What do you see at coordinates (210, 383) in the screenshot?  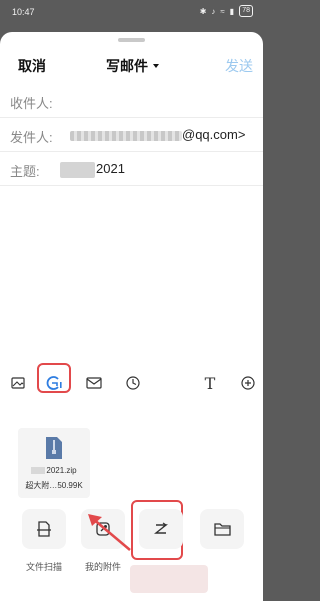 I see `text-format-icon: T` at bounding box center [210, 383].